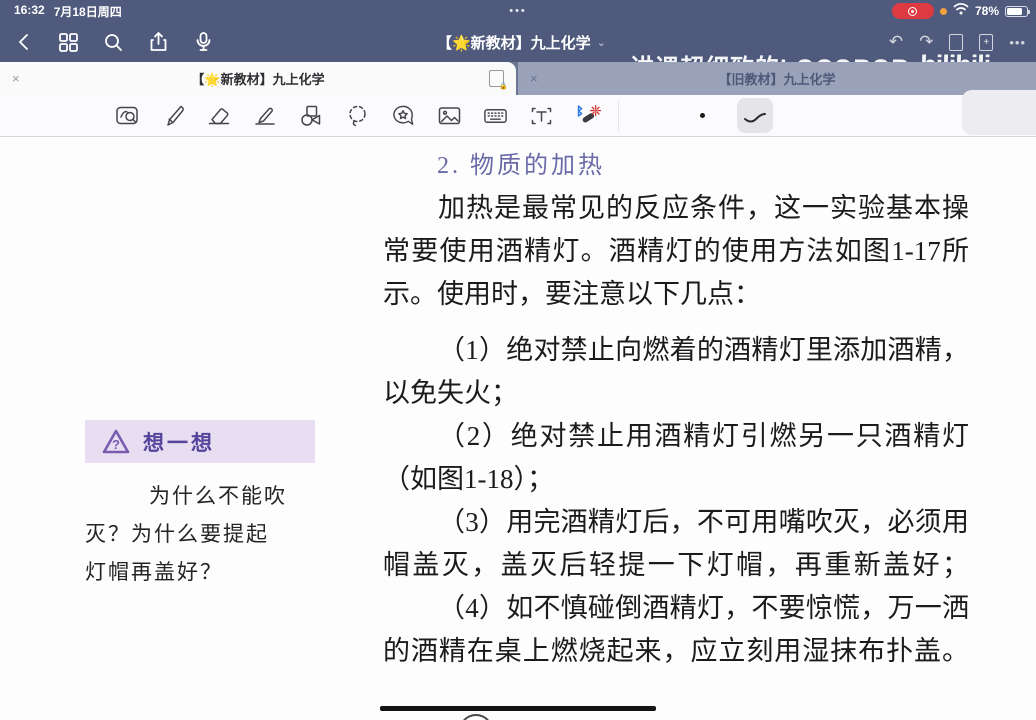 This screenshot has height=720, width=1036. Describe the element at coordinates (587, 116) in the screenshot. I see `laser-pointer-tool` at that location.